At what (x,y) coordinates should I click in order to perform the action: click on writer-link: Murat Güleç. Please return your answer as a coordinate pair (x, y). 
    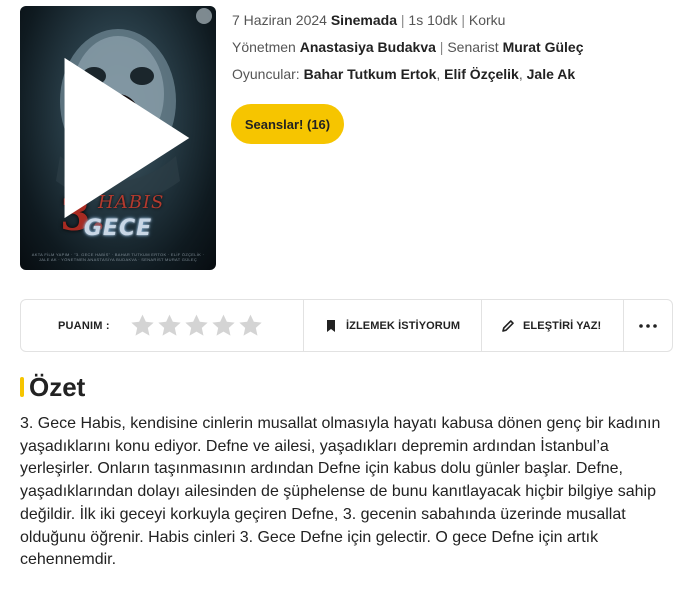
    Looking at the image, I should click on (543, 47).